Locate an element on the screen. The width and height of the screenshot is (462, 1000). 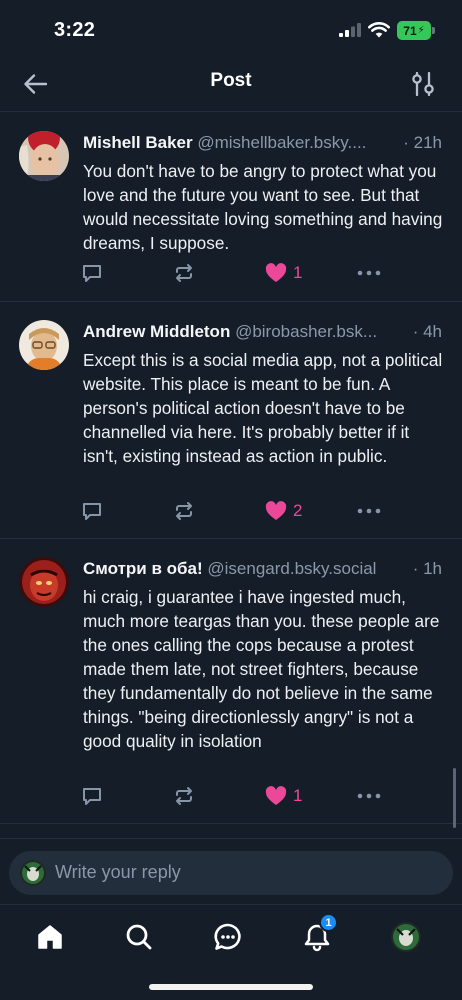
battery-indicator: 71 ⚡ is located at coordinates (416, 30).